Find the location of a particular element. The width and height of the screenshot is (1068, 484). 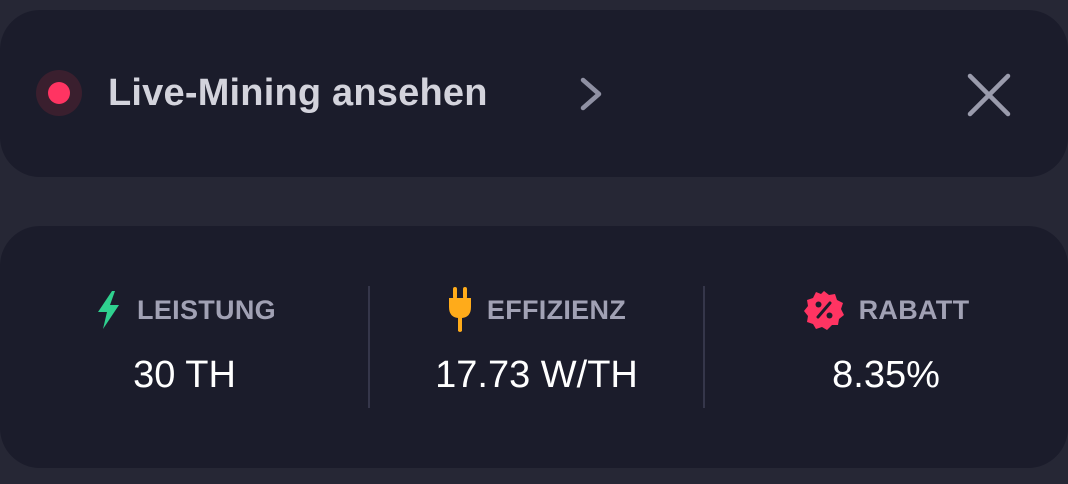

live-dot-icon is located at coordinates (59, 93).